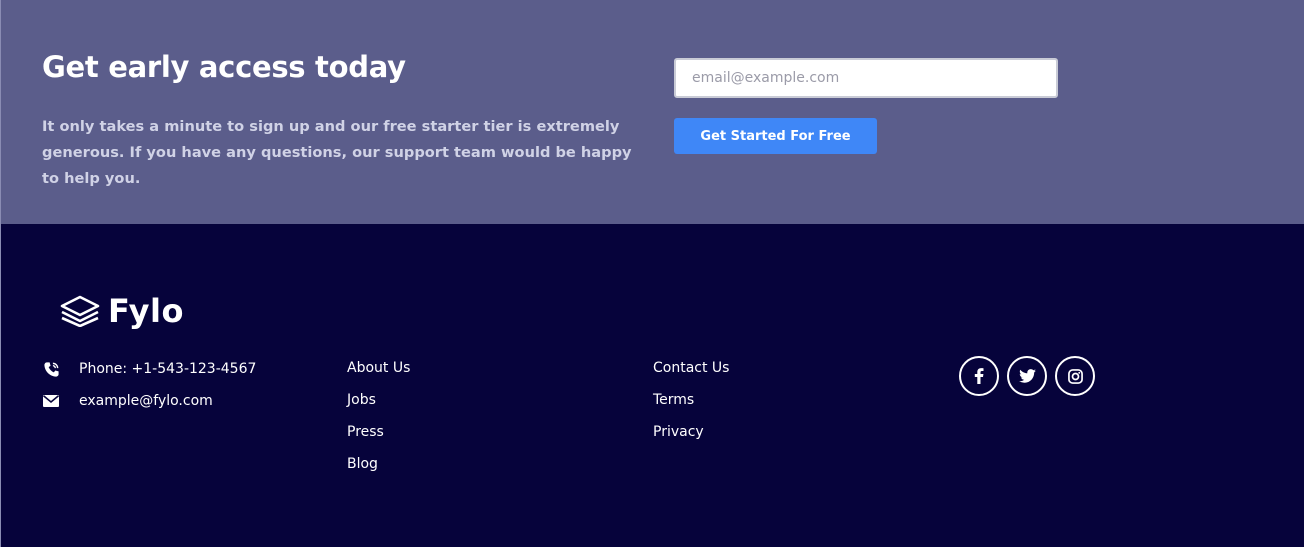 This screenshot has height=547, width=1304. What do you see at coordinates (146, 311) in the screenshot?
I see `logo-text: Fylo` at bounding box center [146, 311].